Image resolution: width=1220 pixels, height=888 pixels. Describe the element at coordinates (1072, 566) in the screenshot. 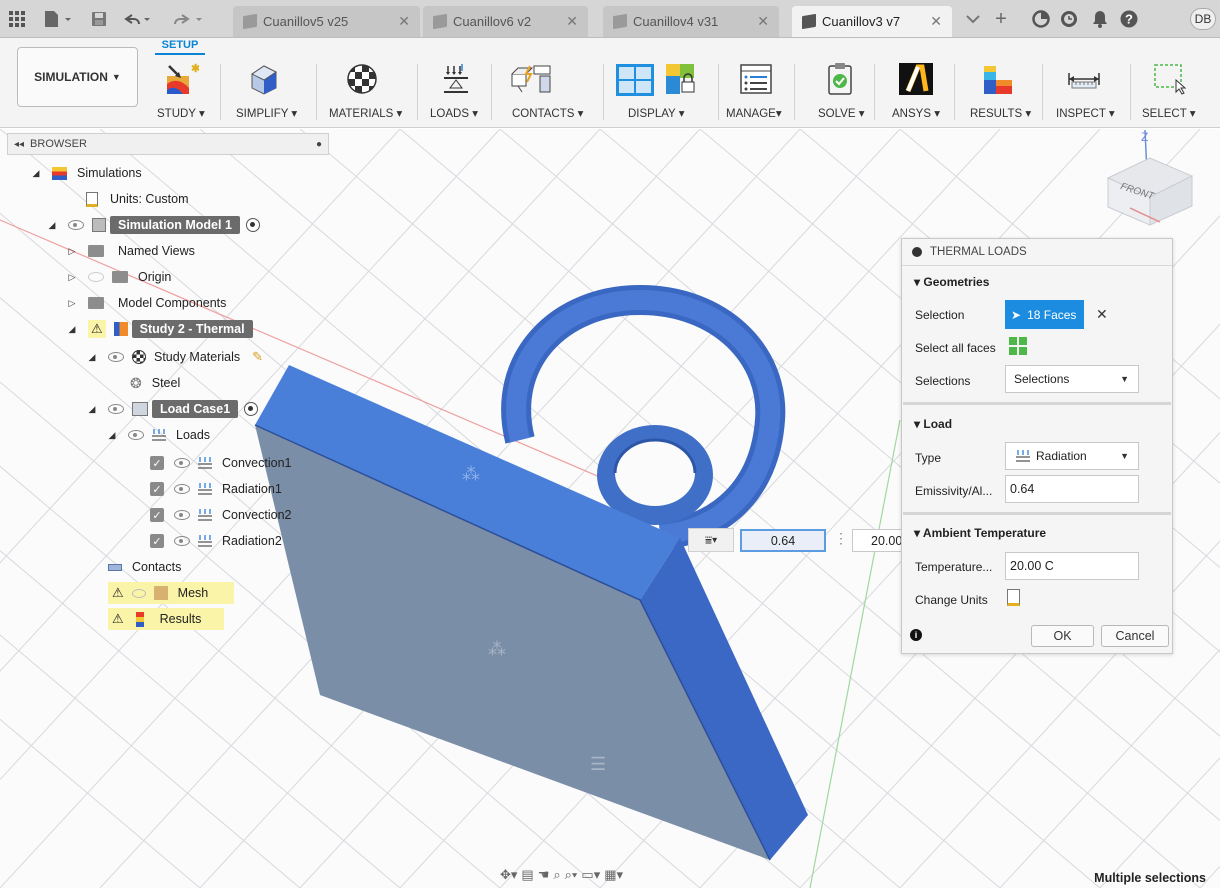

I see `temperature-input: 20.00 C` at that location.